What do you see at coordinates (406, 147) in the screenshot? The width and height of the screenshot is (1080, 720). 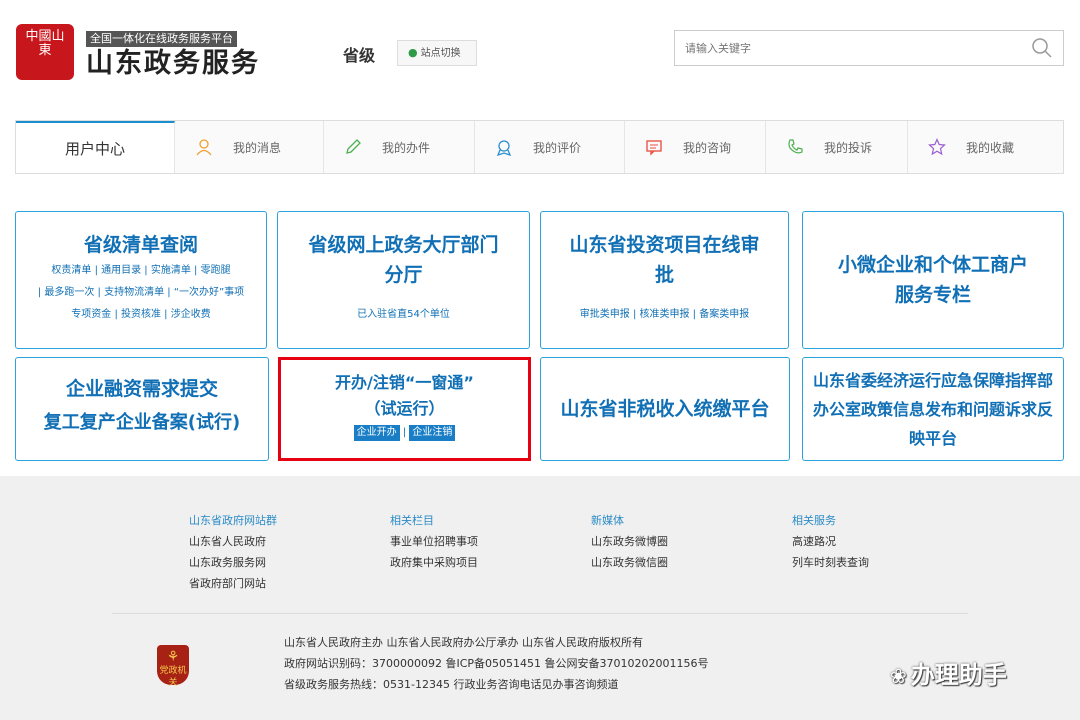 I see `tab-label: 我的办件` at bounding box center [406, 147].